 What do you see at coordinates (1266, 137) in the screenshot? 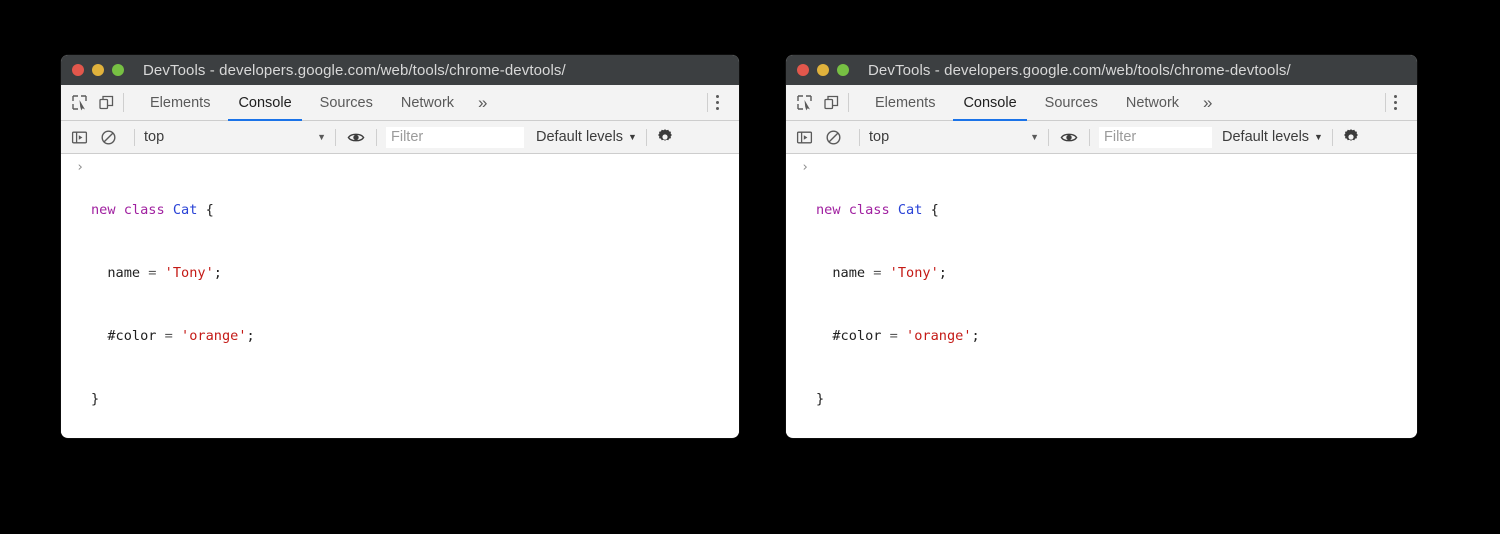
I see `log-levels-label: Default levels` at bounding box center [1266, 137].